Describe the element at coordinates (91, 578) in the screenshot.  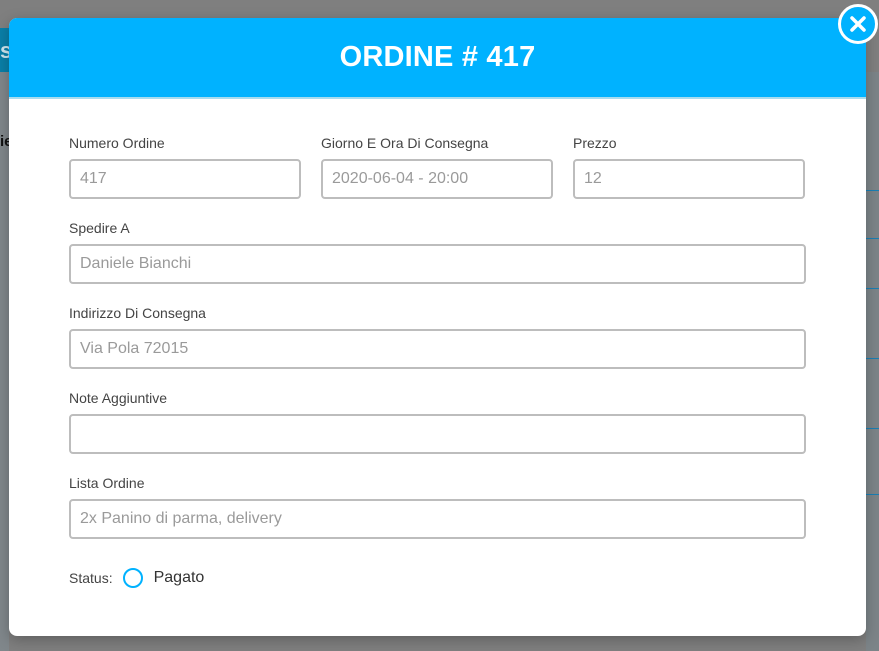
I see `status-label: Status:` at that location.